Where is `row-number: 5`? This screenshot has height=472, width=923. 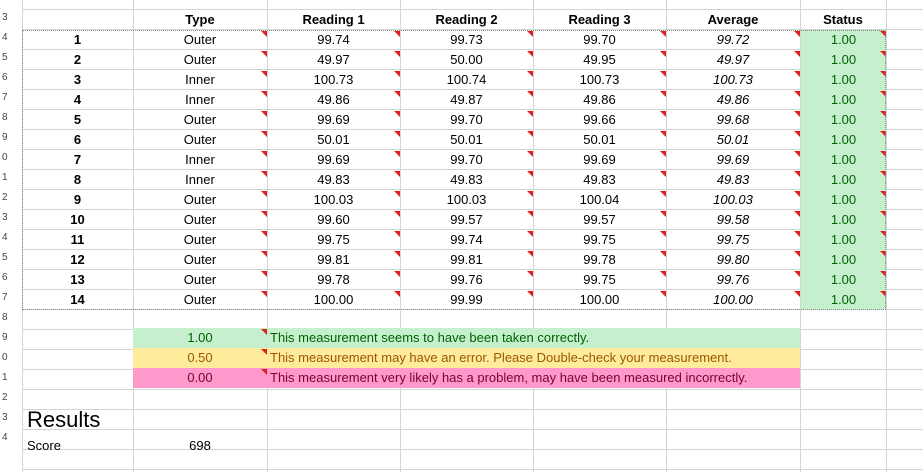 row-number: 5 is located at coordinates (10, 58).